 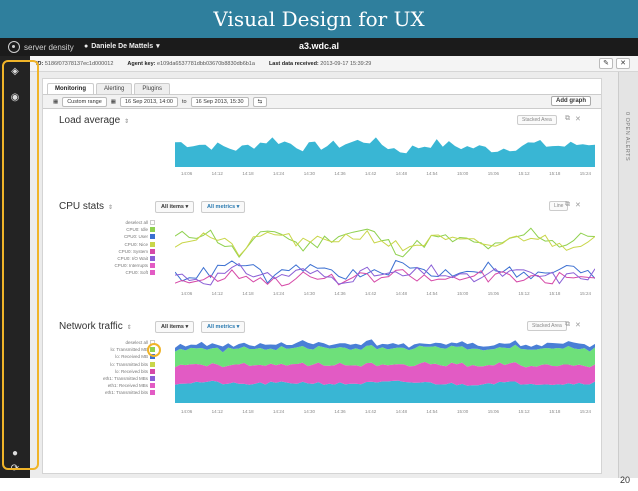 What do you see at coordinates (119, 236) in the screenshot?
I see `legend-item: CPU0: User` at bounding box center [119, 236].